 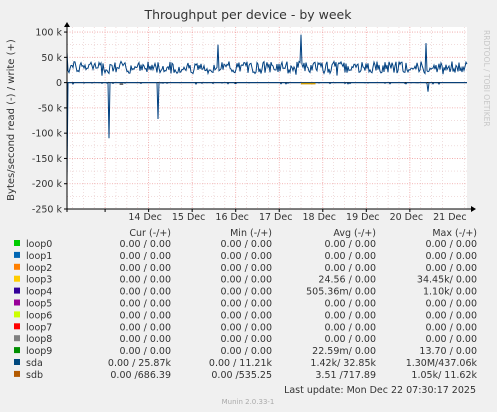 What do you see at coordinates (319, 217) in the screenshot?
I see `x-tick-label: 18 Dec` at bounding box center [319, 217].